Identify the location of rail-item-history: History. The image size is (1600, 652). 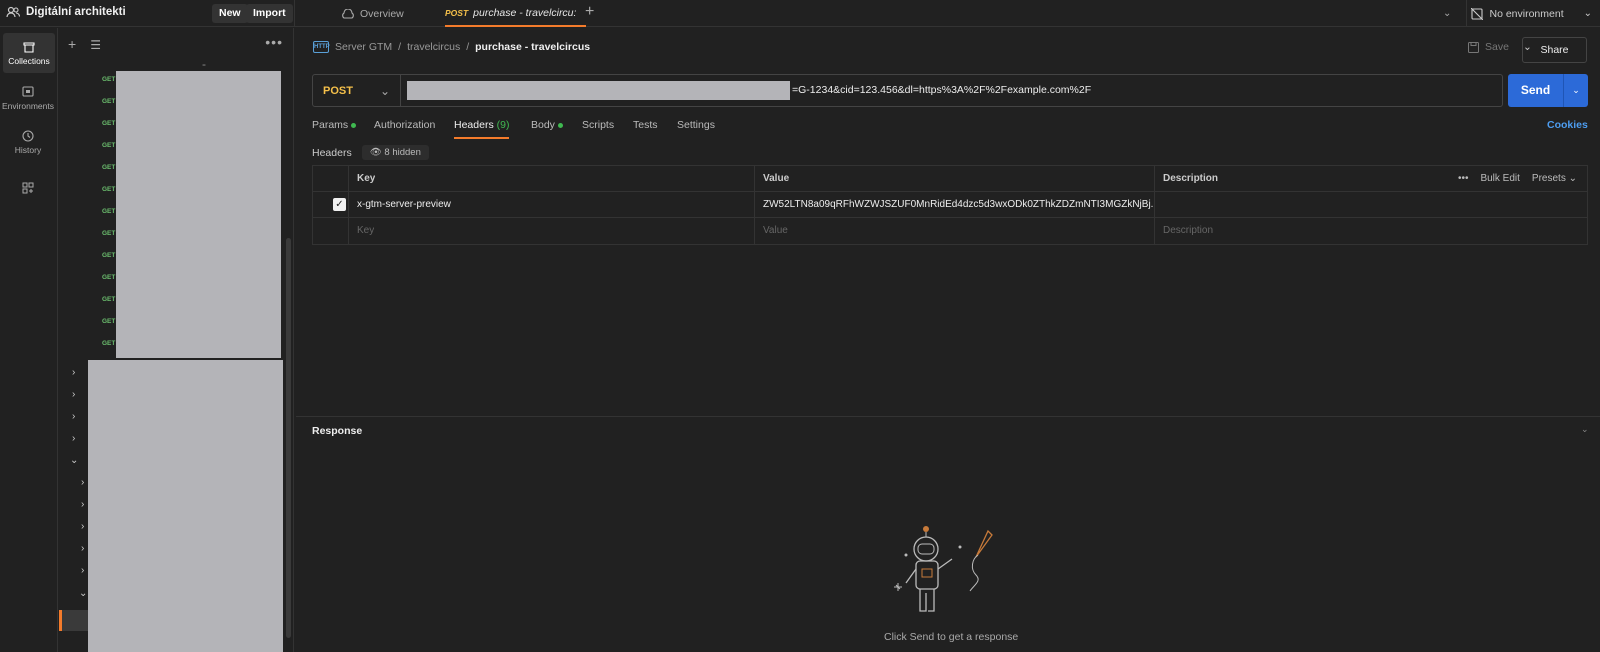
(28, 142).